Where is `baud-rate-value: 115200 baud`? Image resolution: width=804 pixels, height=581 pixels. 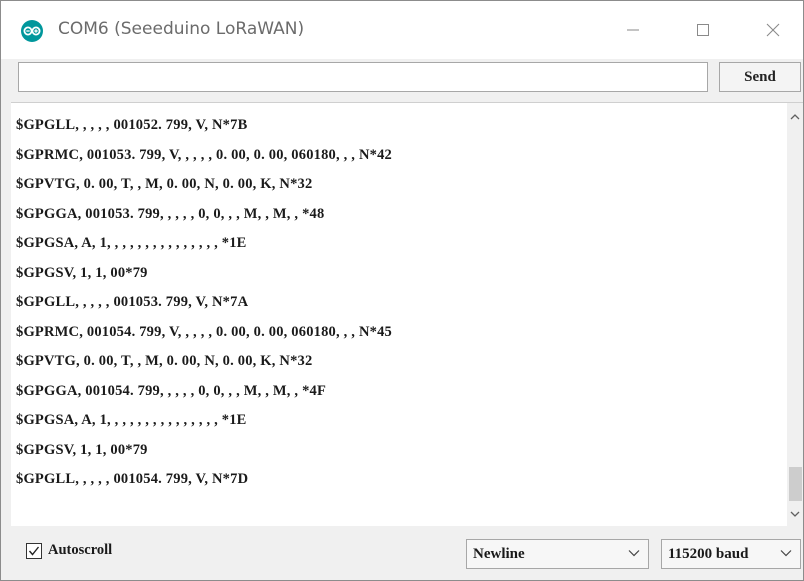 baud-rate-value: 115200 baud is located at coordinates (708, 553).